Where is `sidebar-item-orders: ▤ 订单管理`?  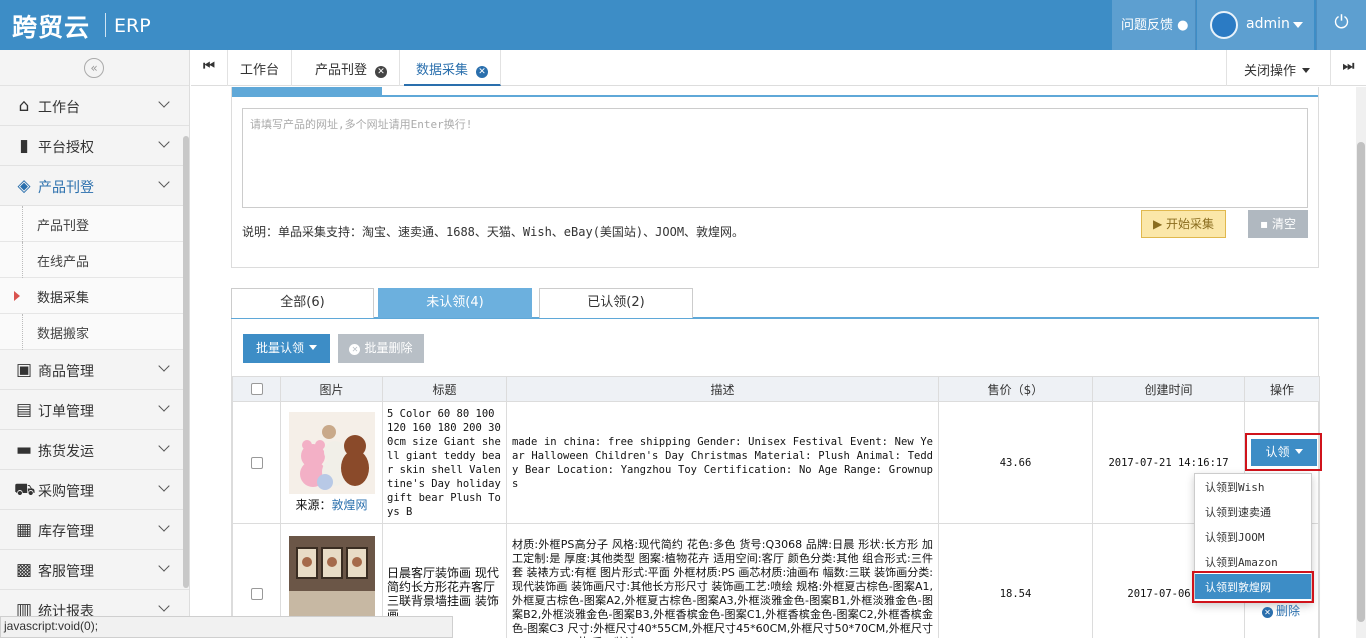
sidebar-item-orders: ▤ 订单管理 is located at coordinates (94, 410).